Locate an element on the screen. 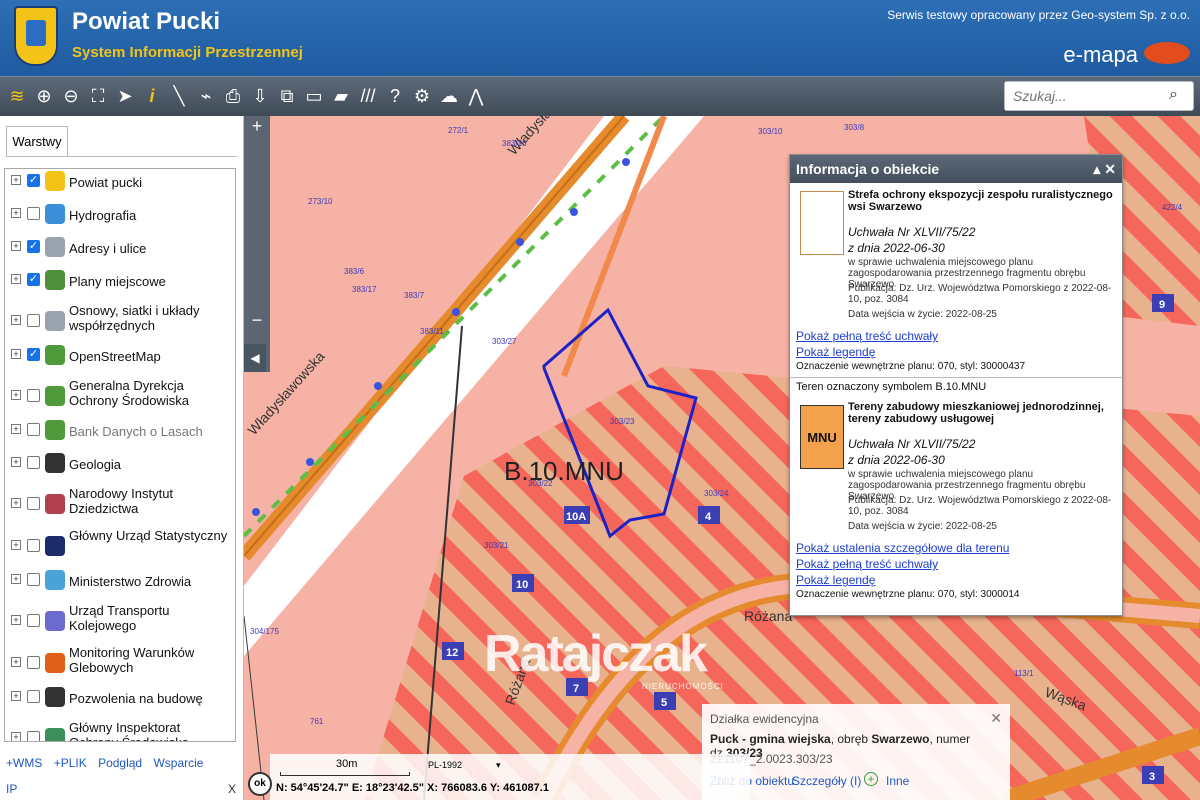 The height and width of the screenshot is (800, 1200). layer-item: + Główny Inspektorat Ochrony Środowiska is located at coordinates (120, 729).